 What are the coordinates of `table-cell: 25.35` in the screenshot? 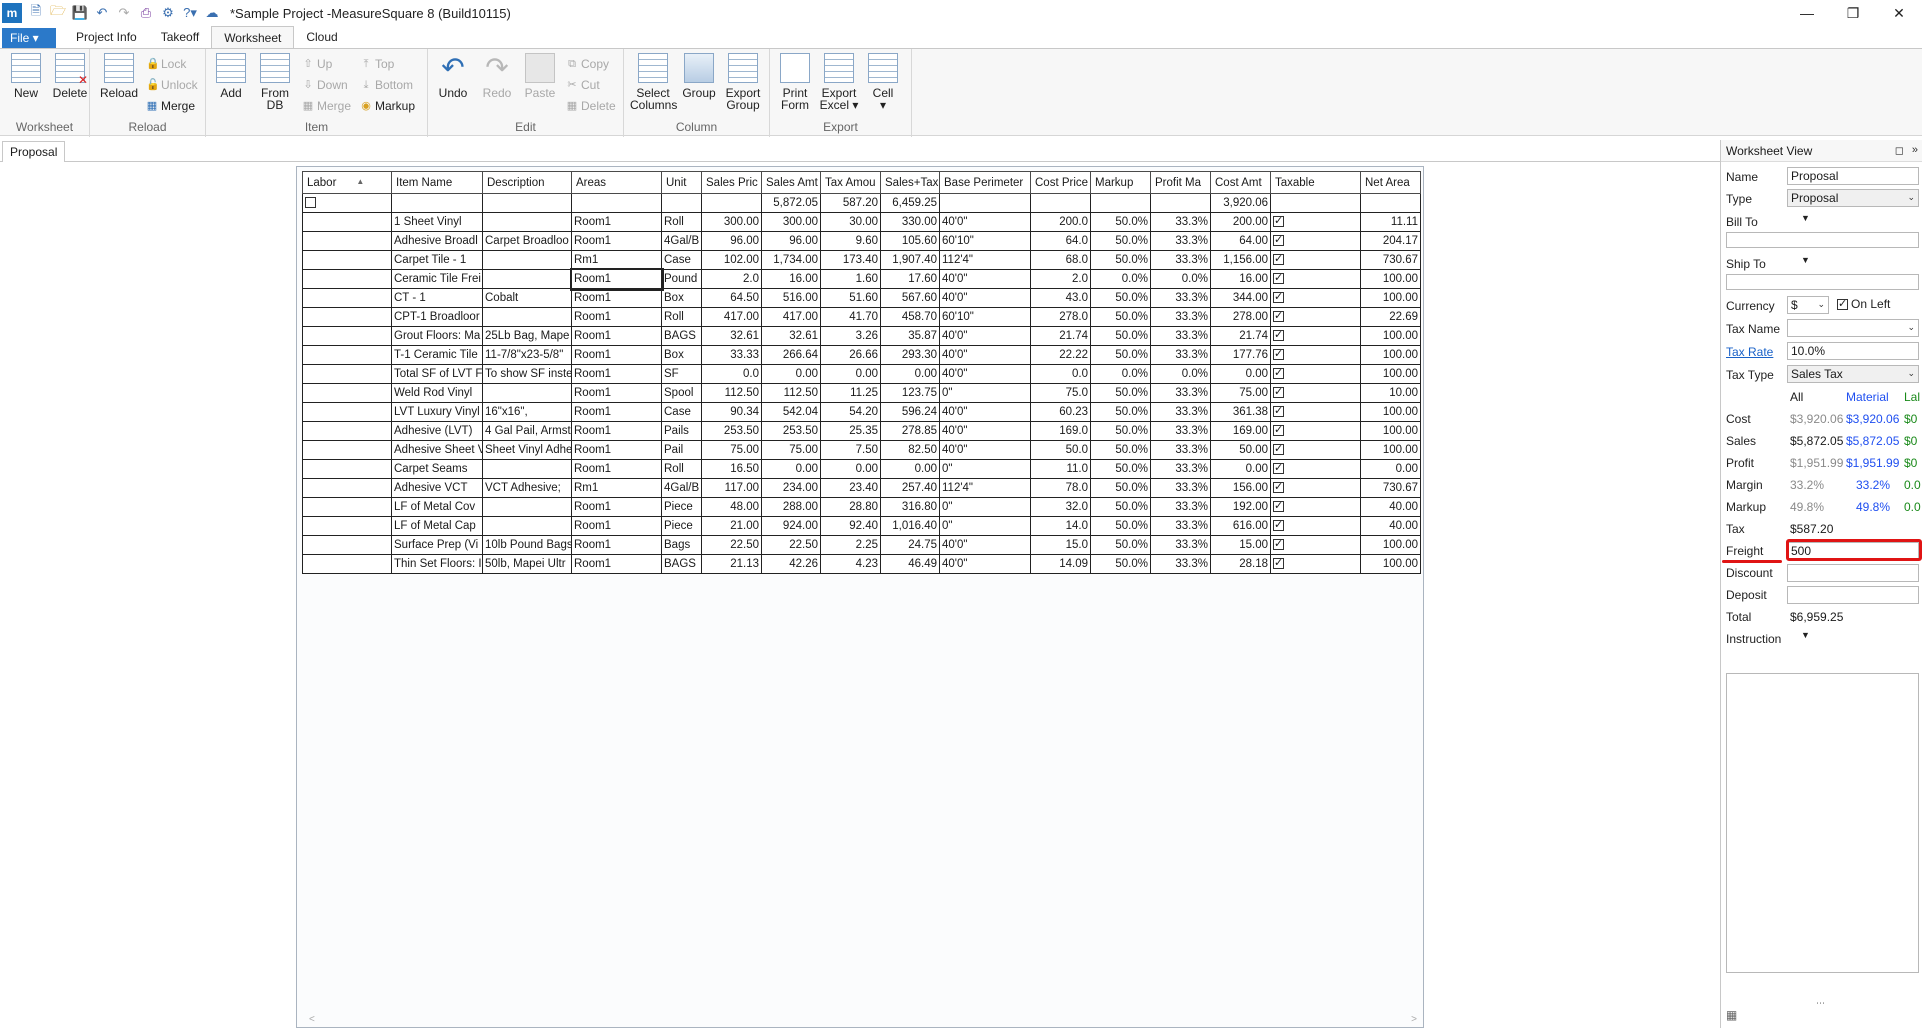 It's located at (850, 431).